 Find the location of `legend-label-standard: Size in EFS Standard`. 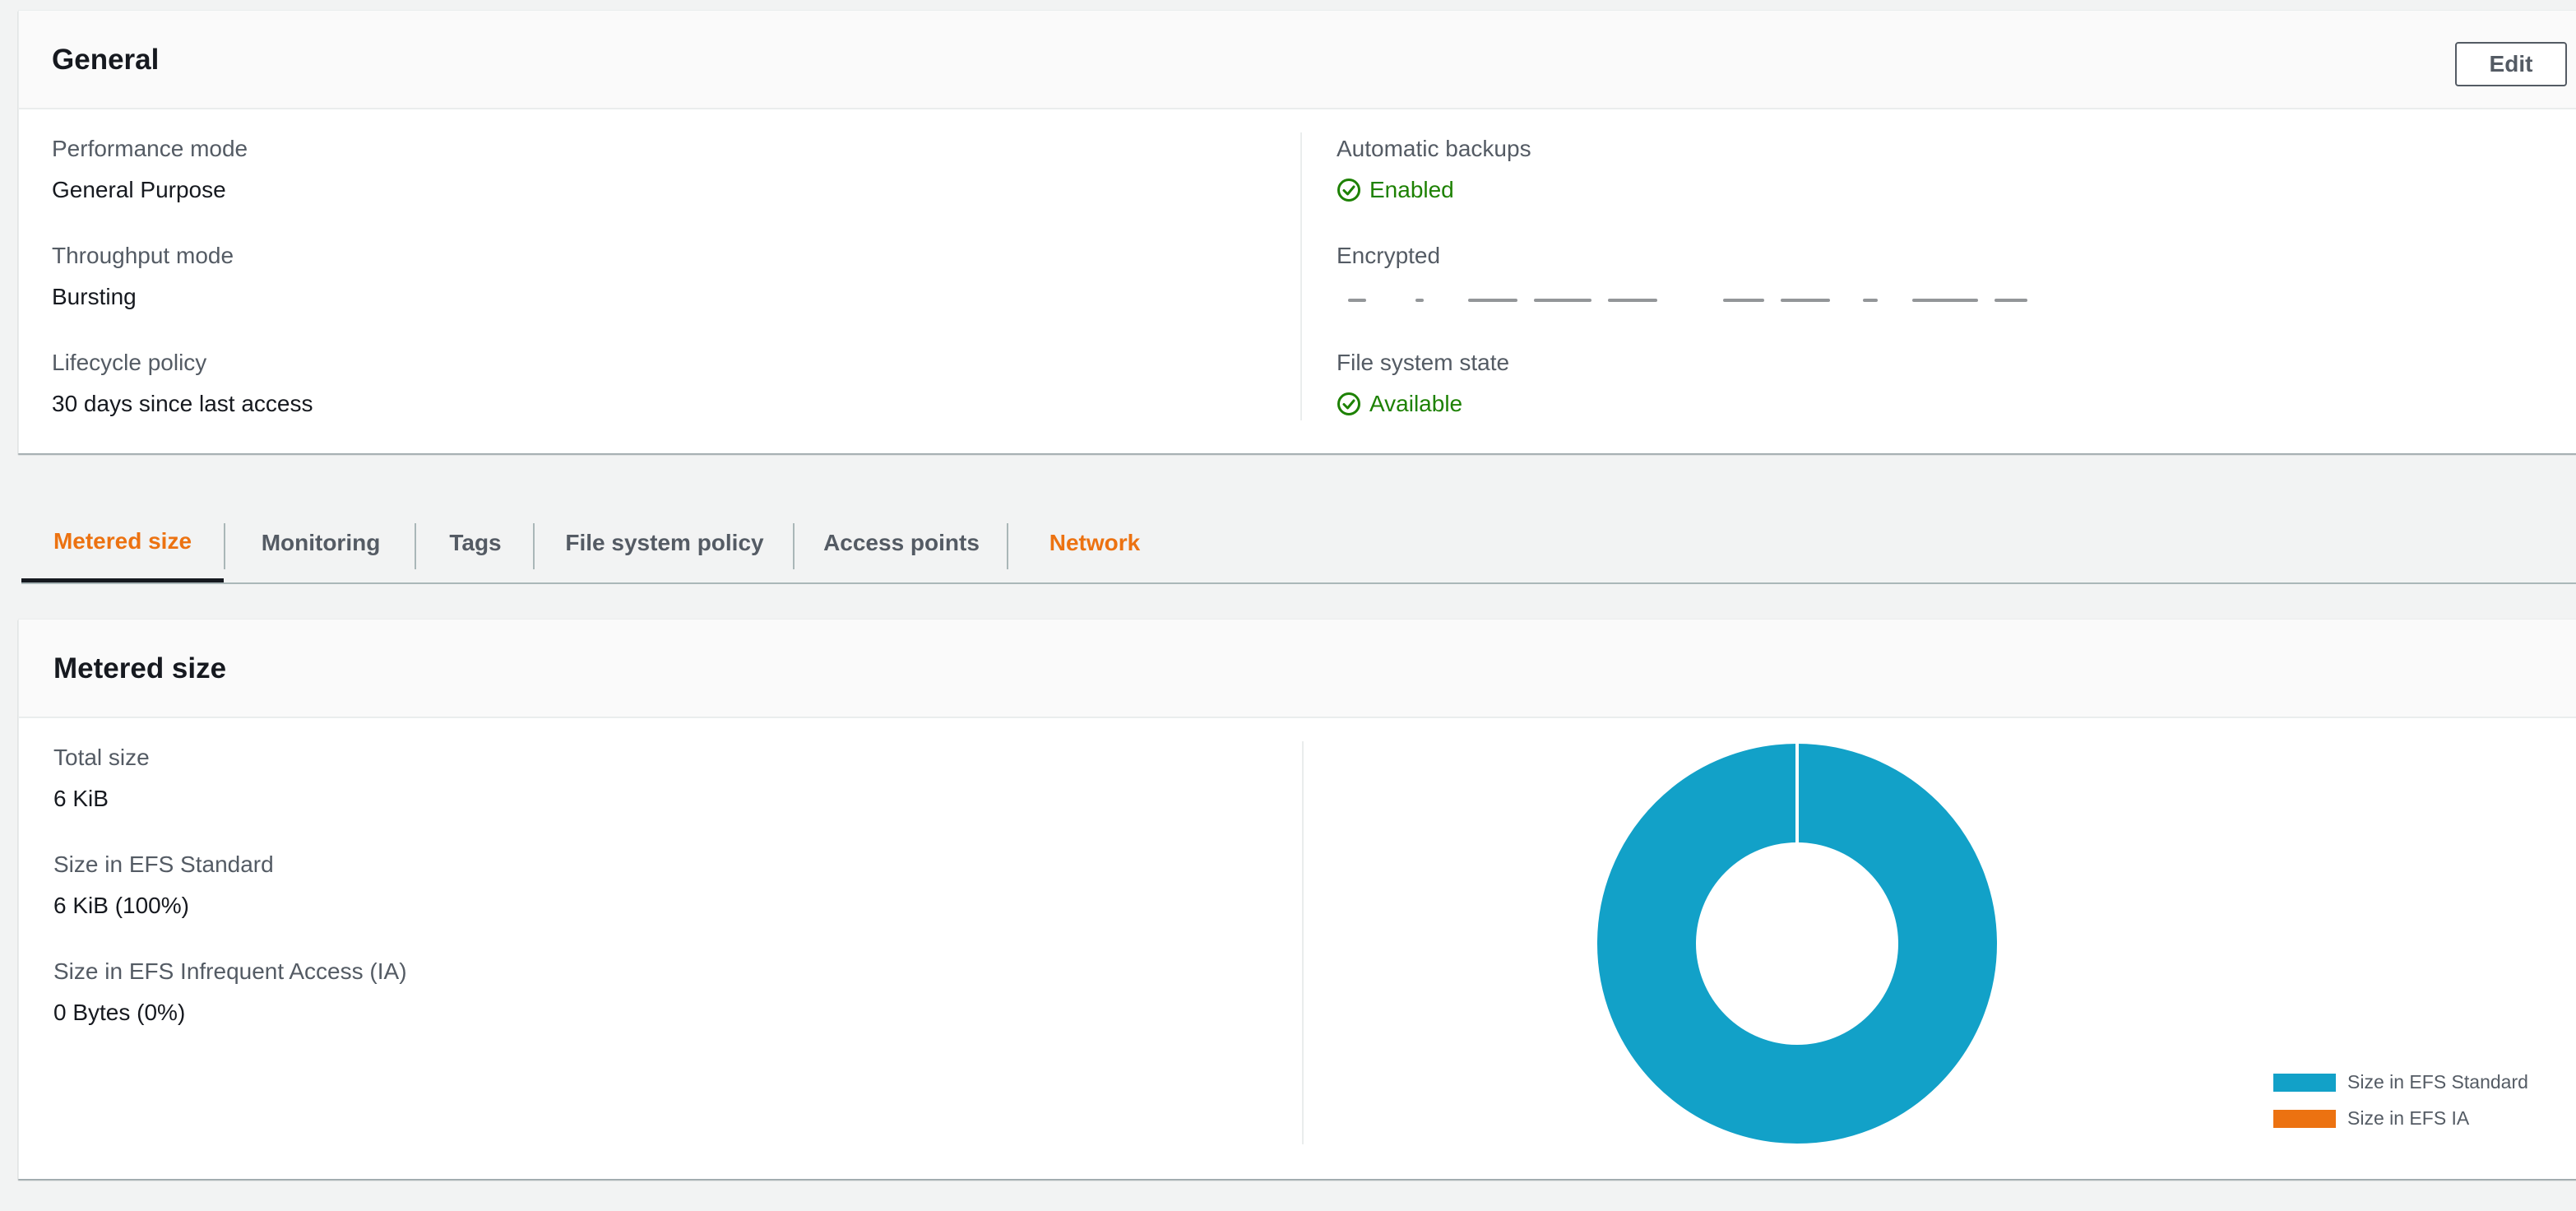

legend-label-standard: Size in EFS Standard is located at coordinates (2438, 1082).